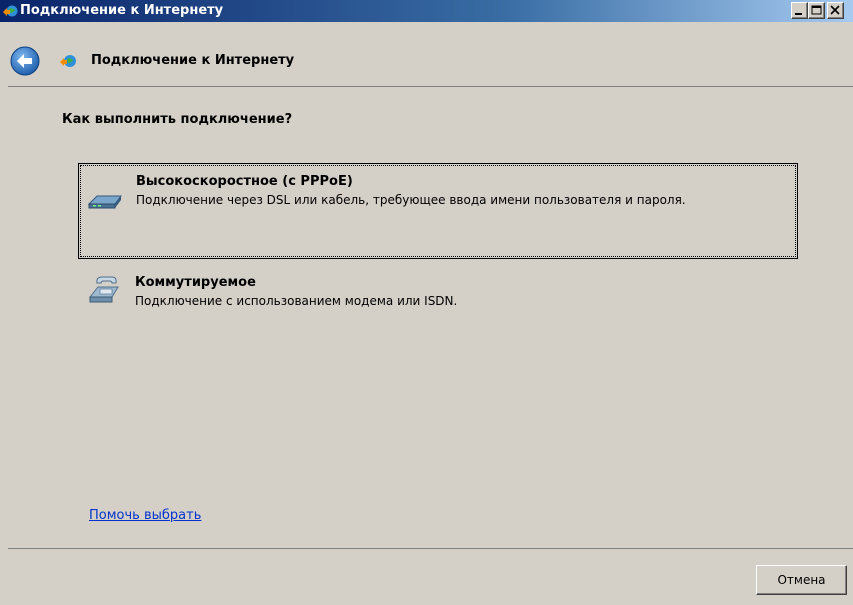  Describe the element at coordinates (104, 288) in the screenshot. I see `dialup-modem-icon` at that location.